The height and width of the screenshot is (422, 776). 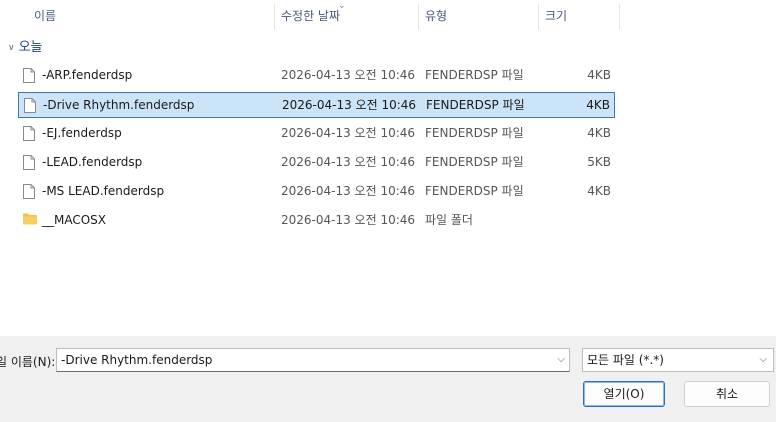 I want to click on filename-input: -Drive Rhythm.fenderdsp ⌵, so click(x=313, y=360).